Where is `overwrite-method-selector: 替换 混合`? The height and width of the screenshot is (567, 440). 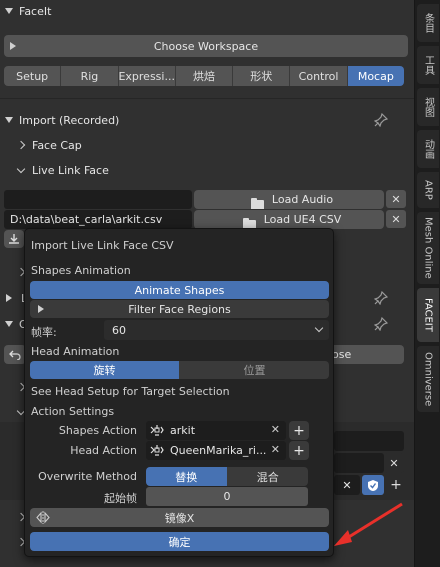
overwrite-method-selector: 替换 混合 is located at coordinates (227, 476).